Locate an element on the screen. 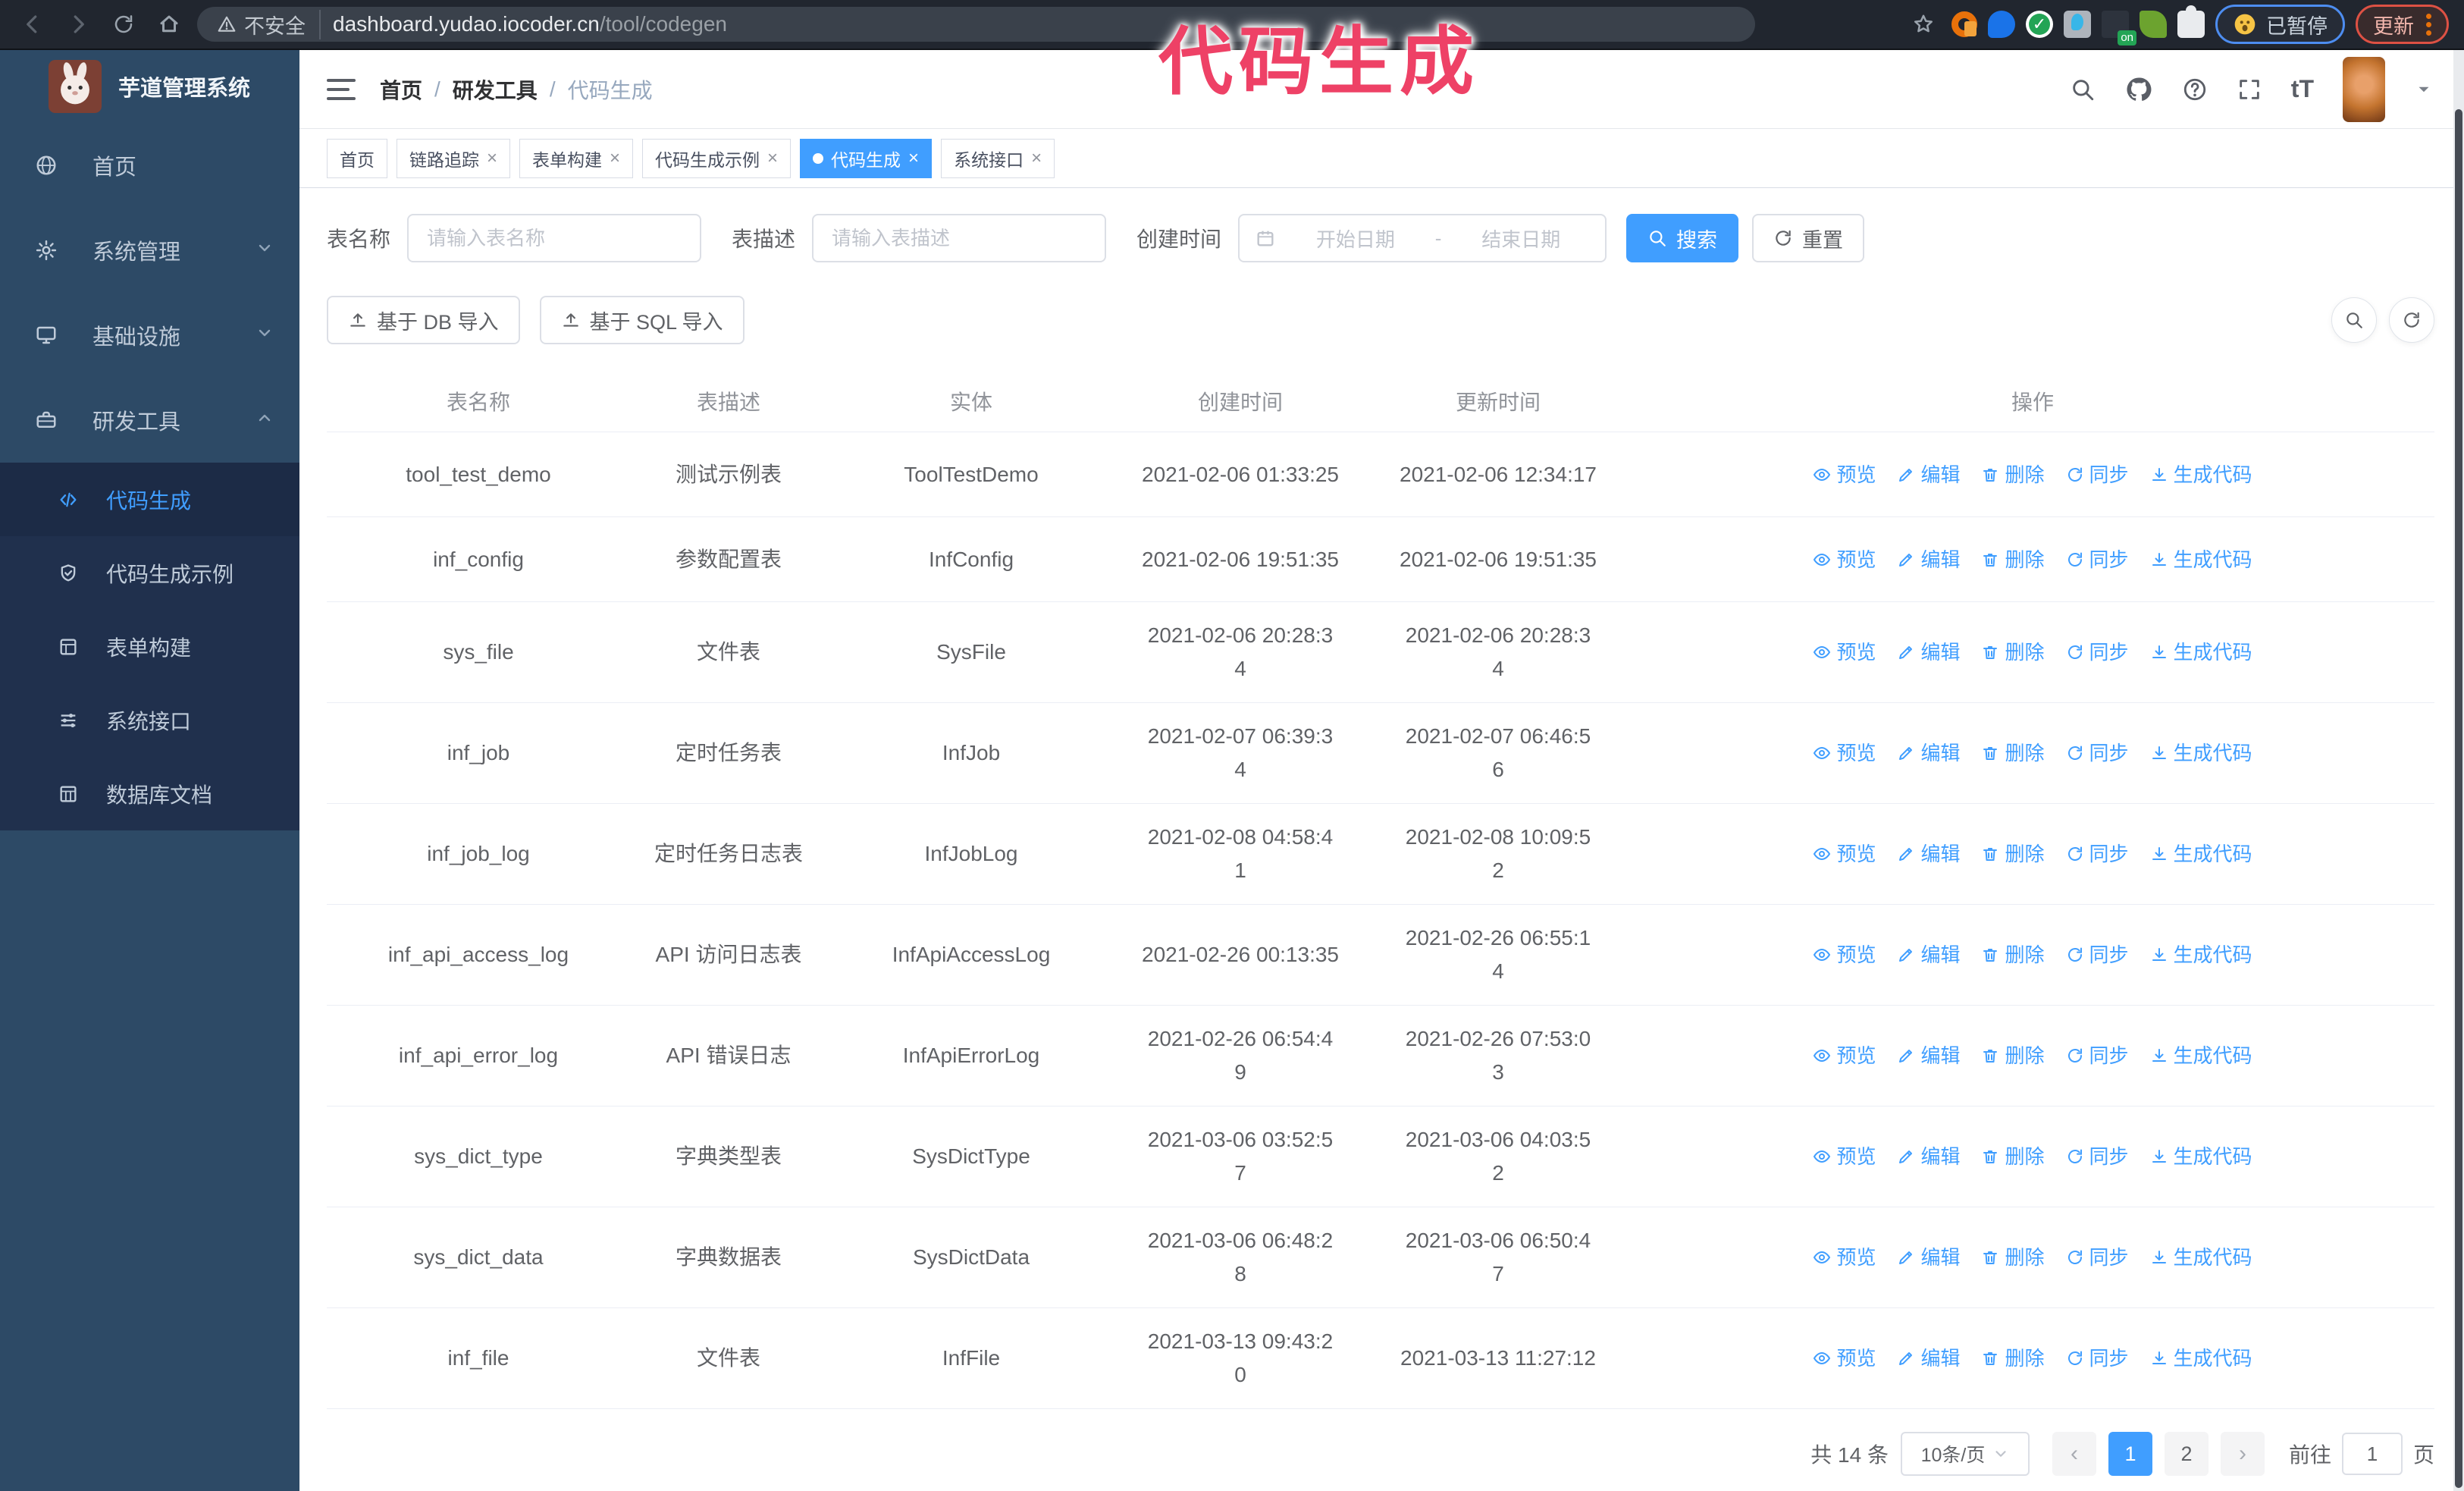 This screenshot has width=2464, height=1491. sidebar-subitem-codegen-example: 代码生成示例 is located at coordinates (150, 573).